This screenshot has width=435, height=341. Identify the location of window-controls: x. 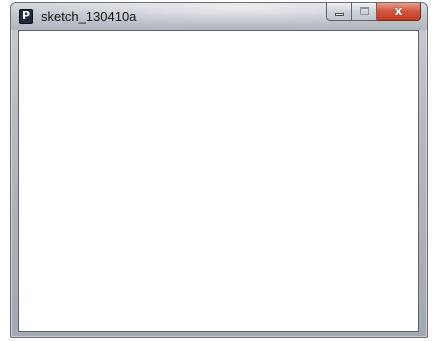
(373, 12).